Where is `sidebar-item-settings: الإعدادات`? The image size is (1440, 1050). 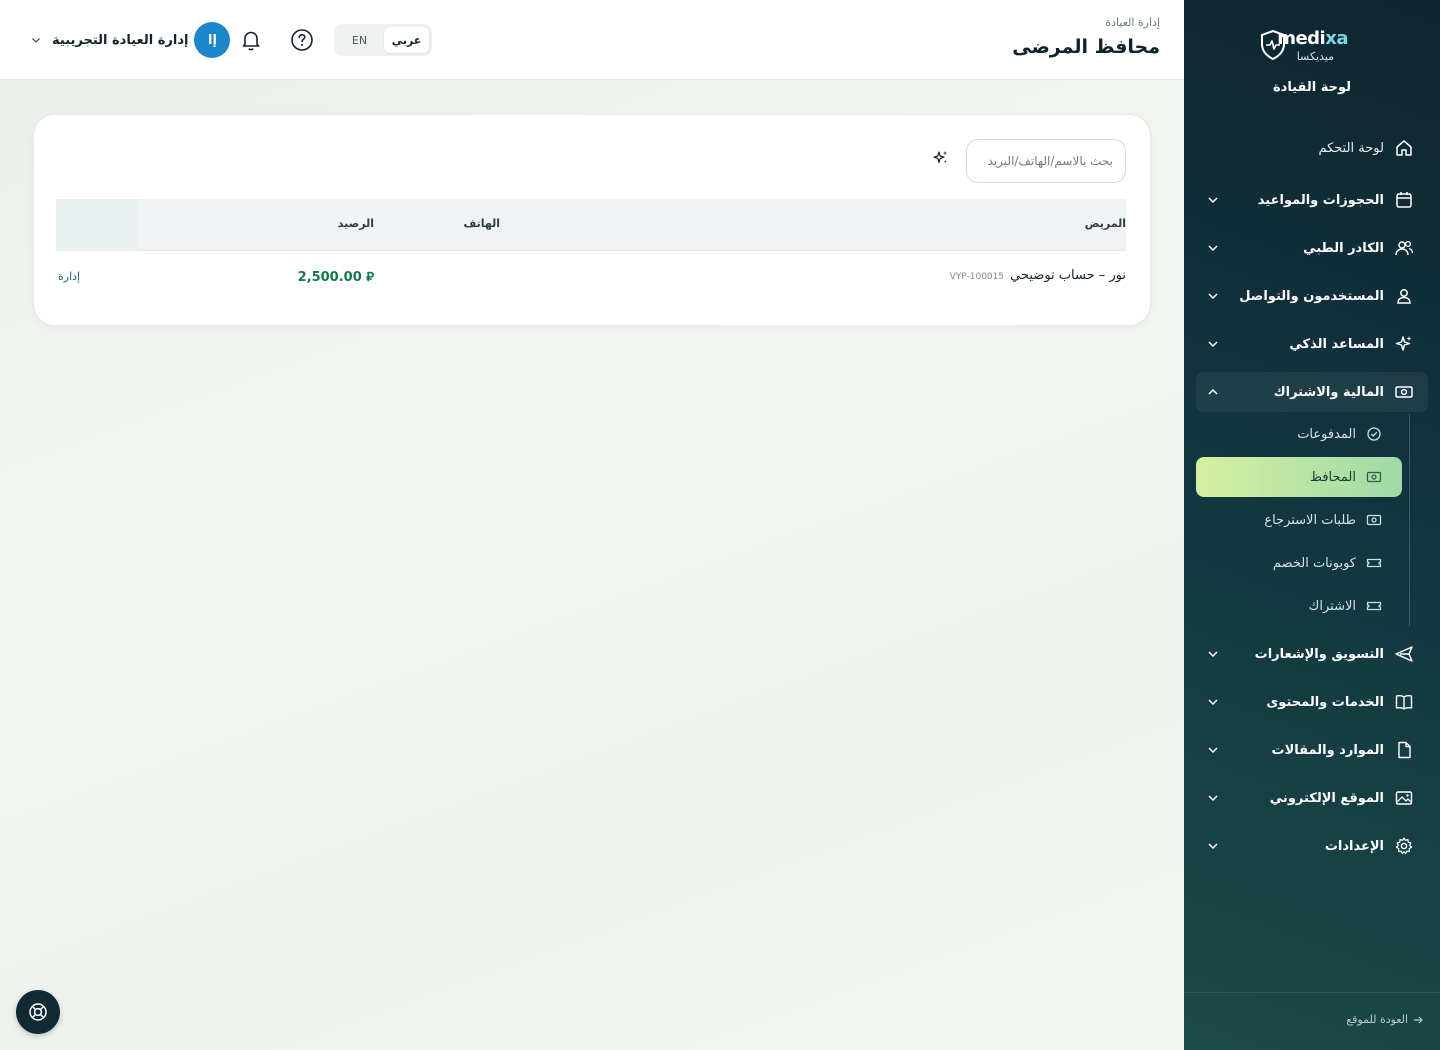 sidebar-item-settings: الإعدادات is located at coordinates (1312, 846).